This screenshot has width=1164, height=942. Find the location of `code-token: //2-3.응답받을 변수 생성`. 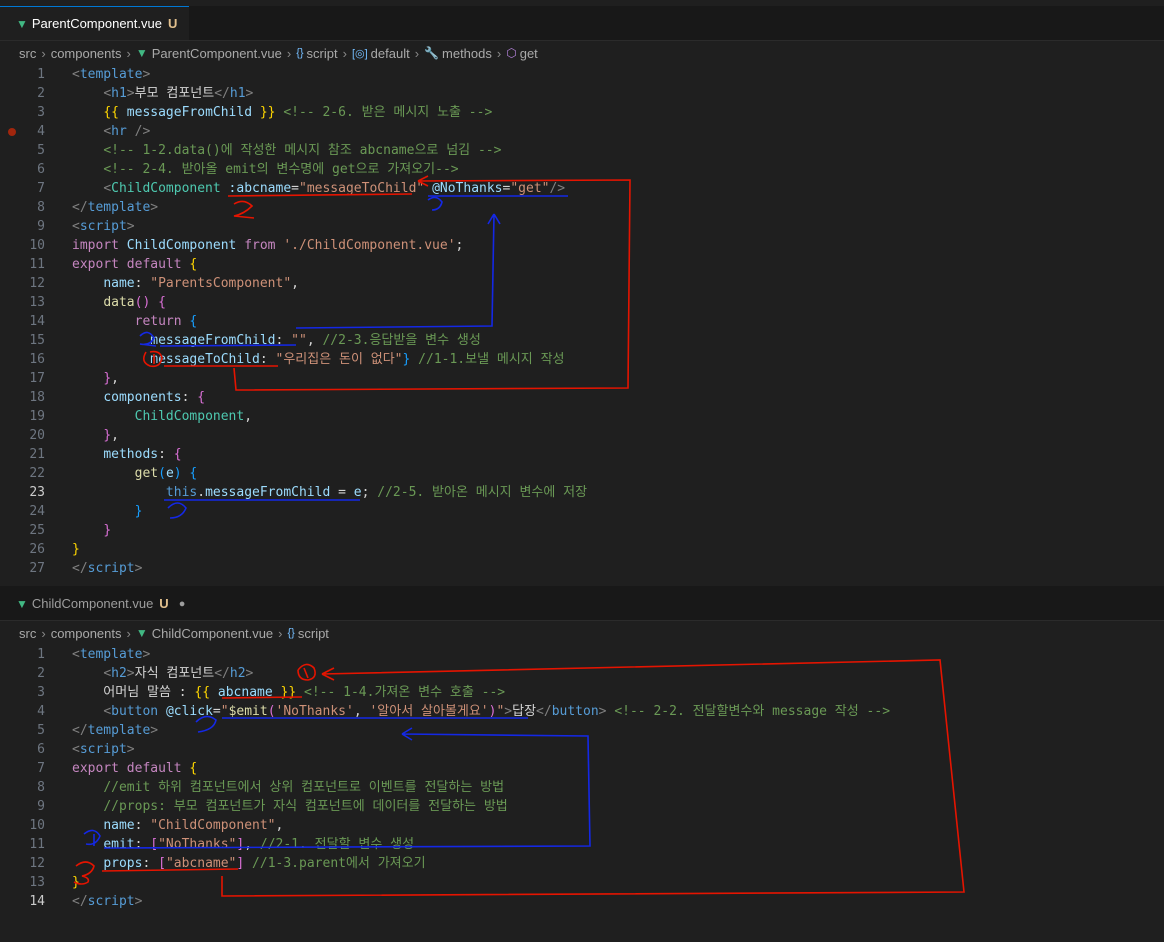

code-token: //2-3.응답받을 변수 생성 is located at coordinates (401, 340).